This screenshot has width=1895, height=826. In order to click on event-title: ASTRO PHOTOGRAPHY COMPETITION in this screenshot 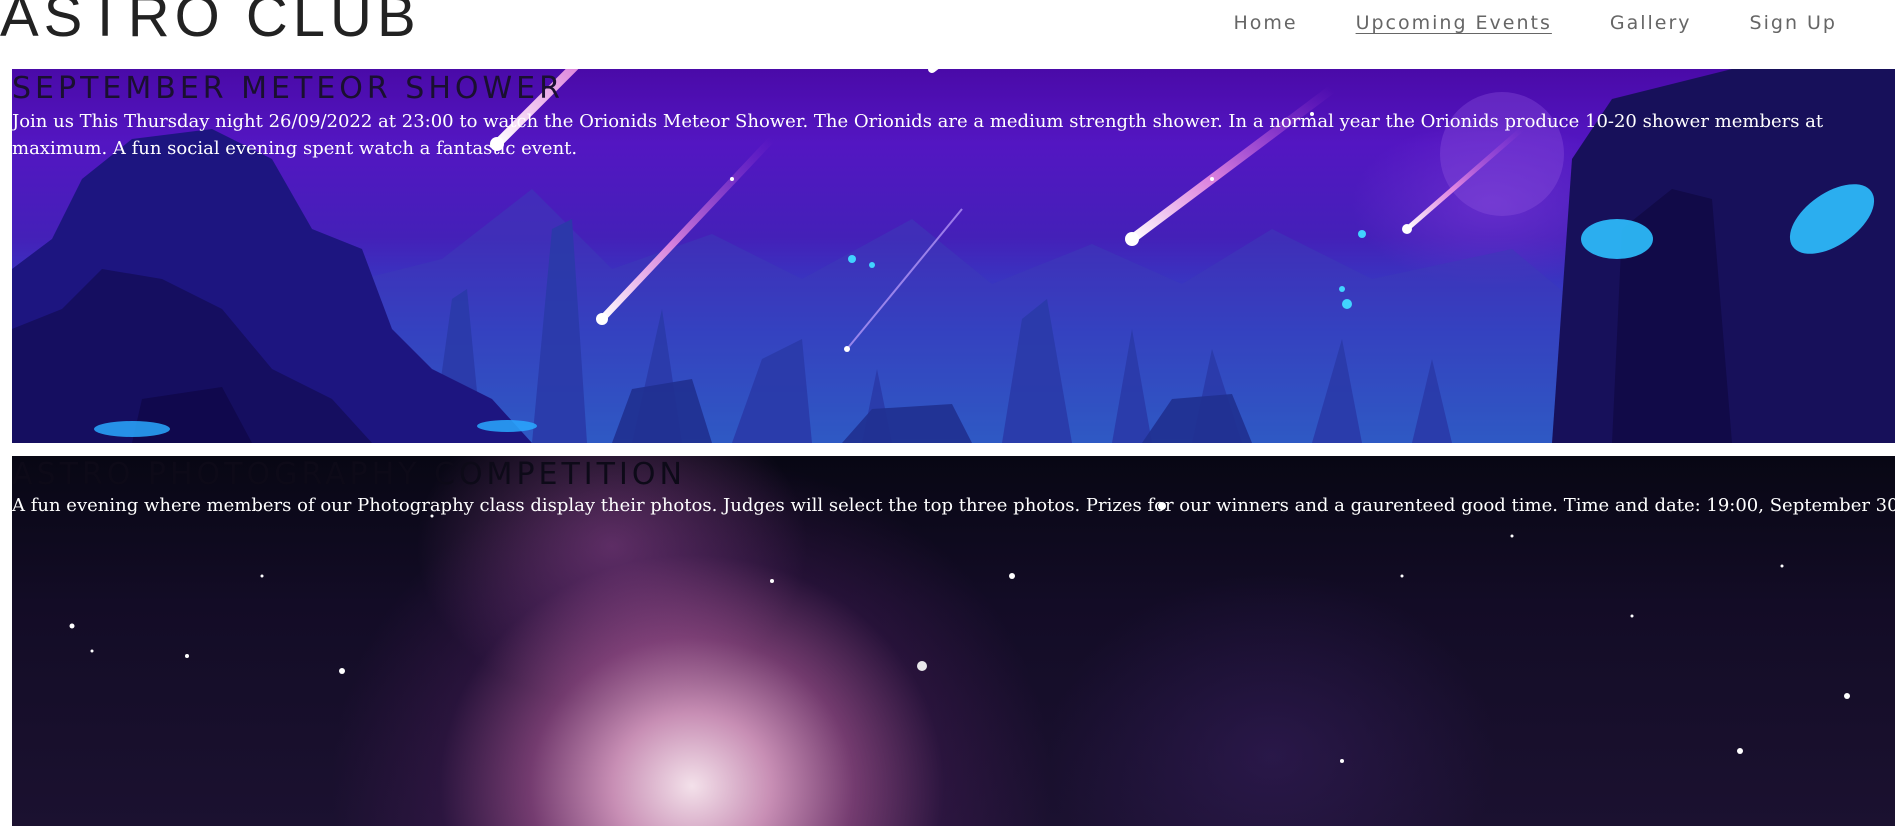, I will do `click(349, 474)`.